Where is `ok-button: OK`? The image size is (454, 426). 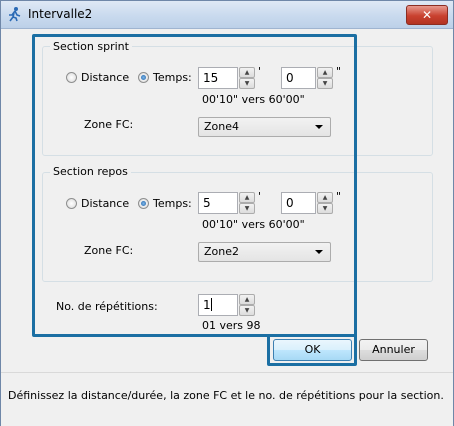 ok-button: OK is located at coordinates (312, 350).